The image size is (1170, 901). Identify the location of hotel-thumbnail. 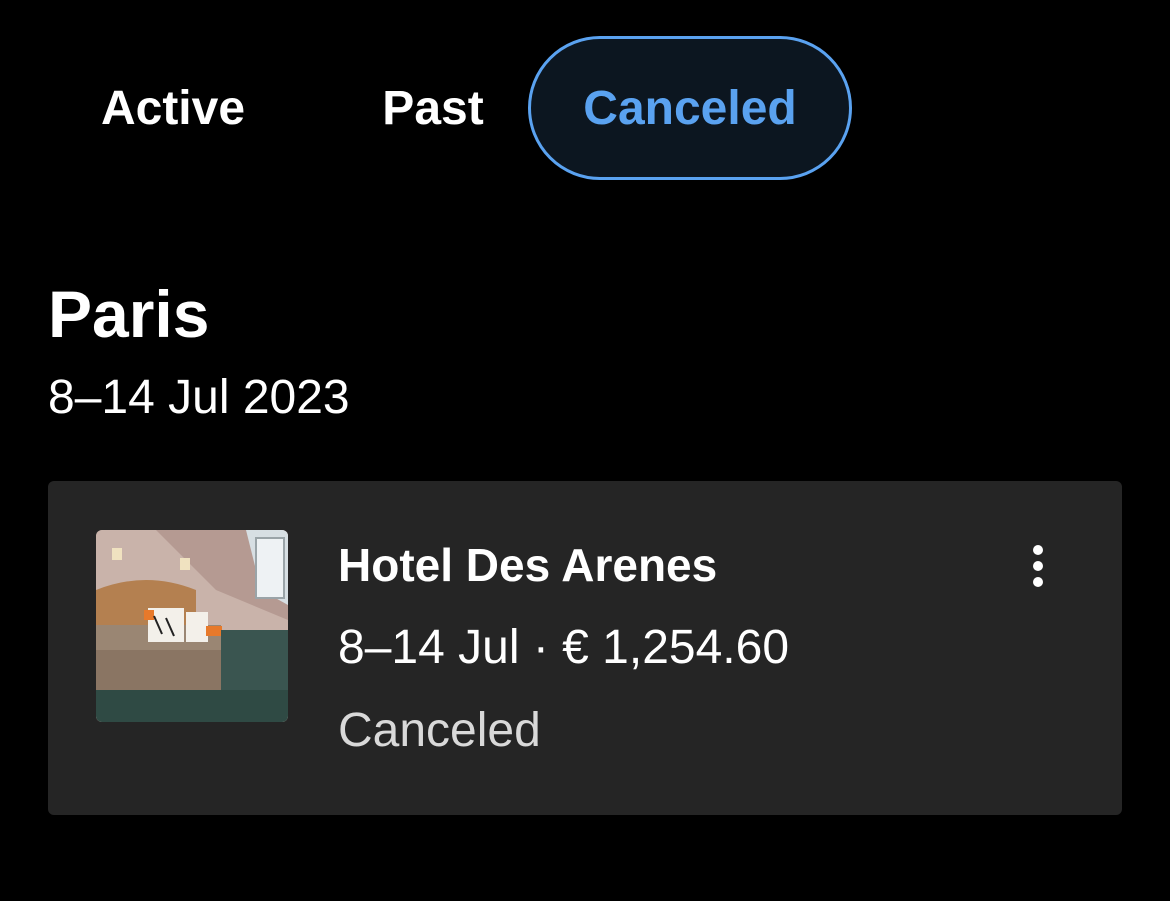
(192, 626).